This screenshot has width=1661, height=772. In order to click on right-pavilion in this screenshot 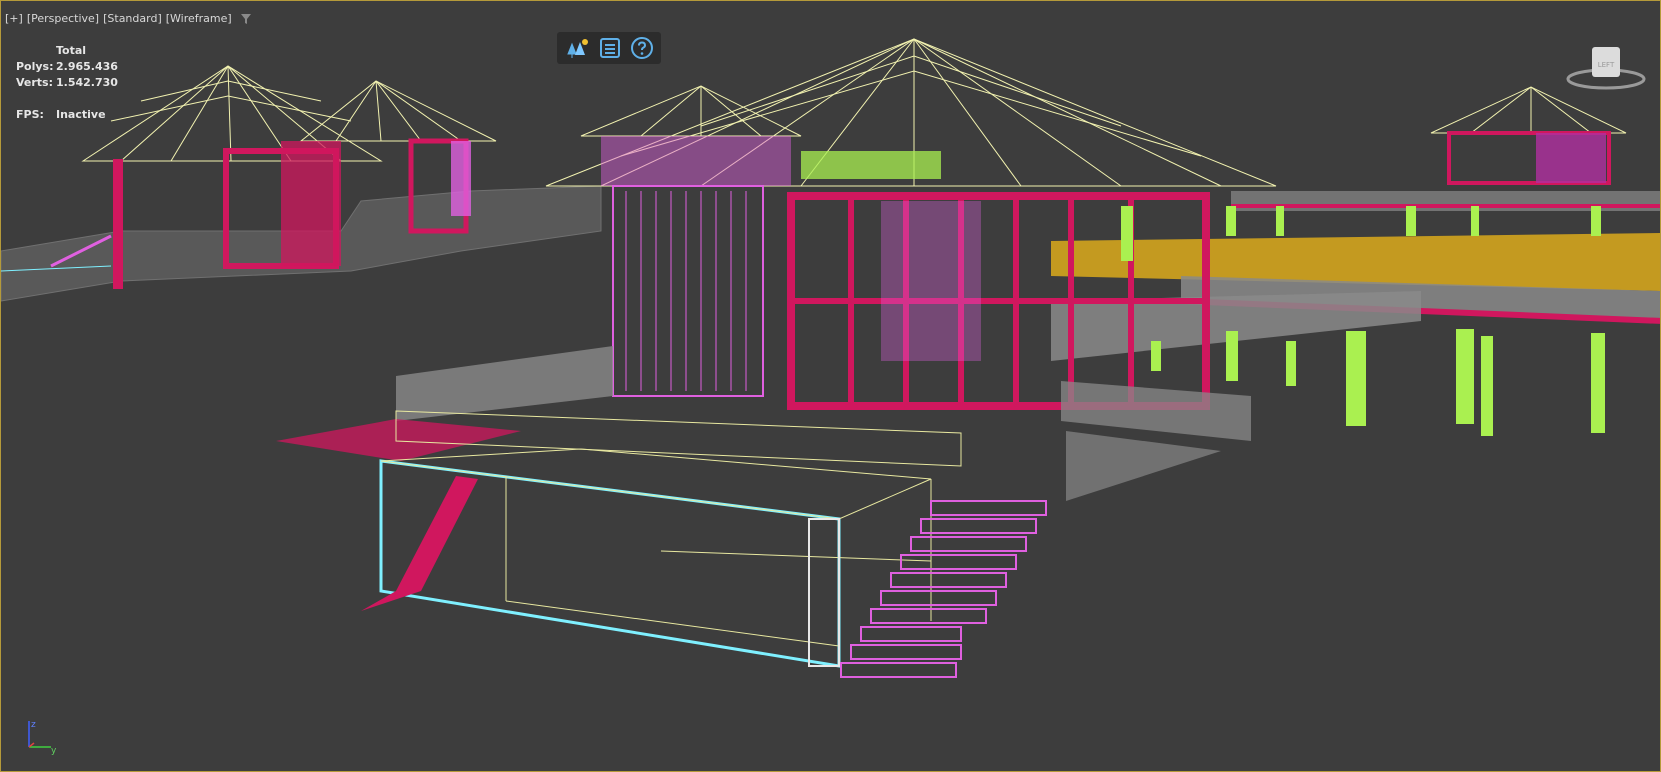, I will do `click(1445, 148)`.